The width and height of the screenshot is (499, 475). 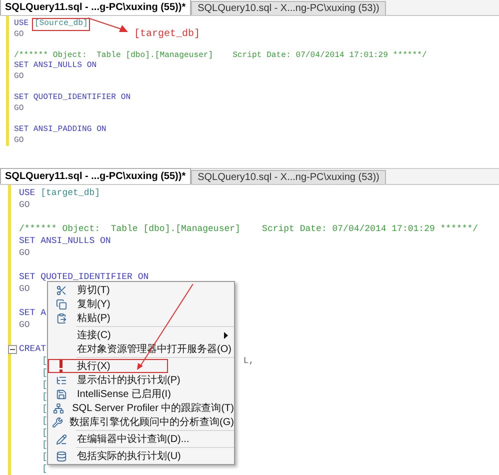 I want to click on menu-item: SQL Server Profiler 中的跟踪查询(T), so click(x=141, y=408).